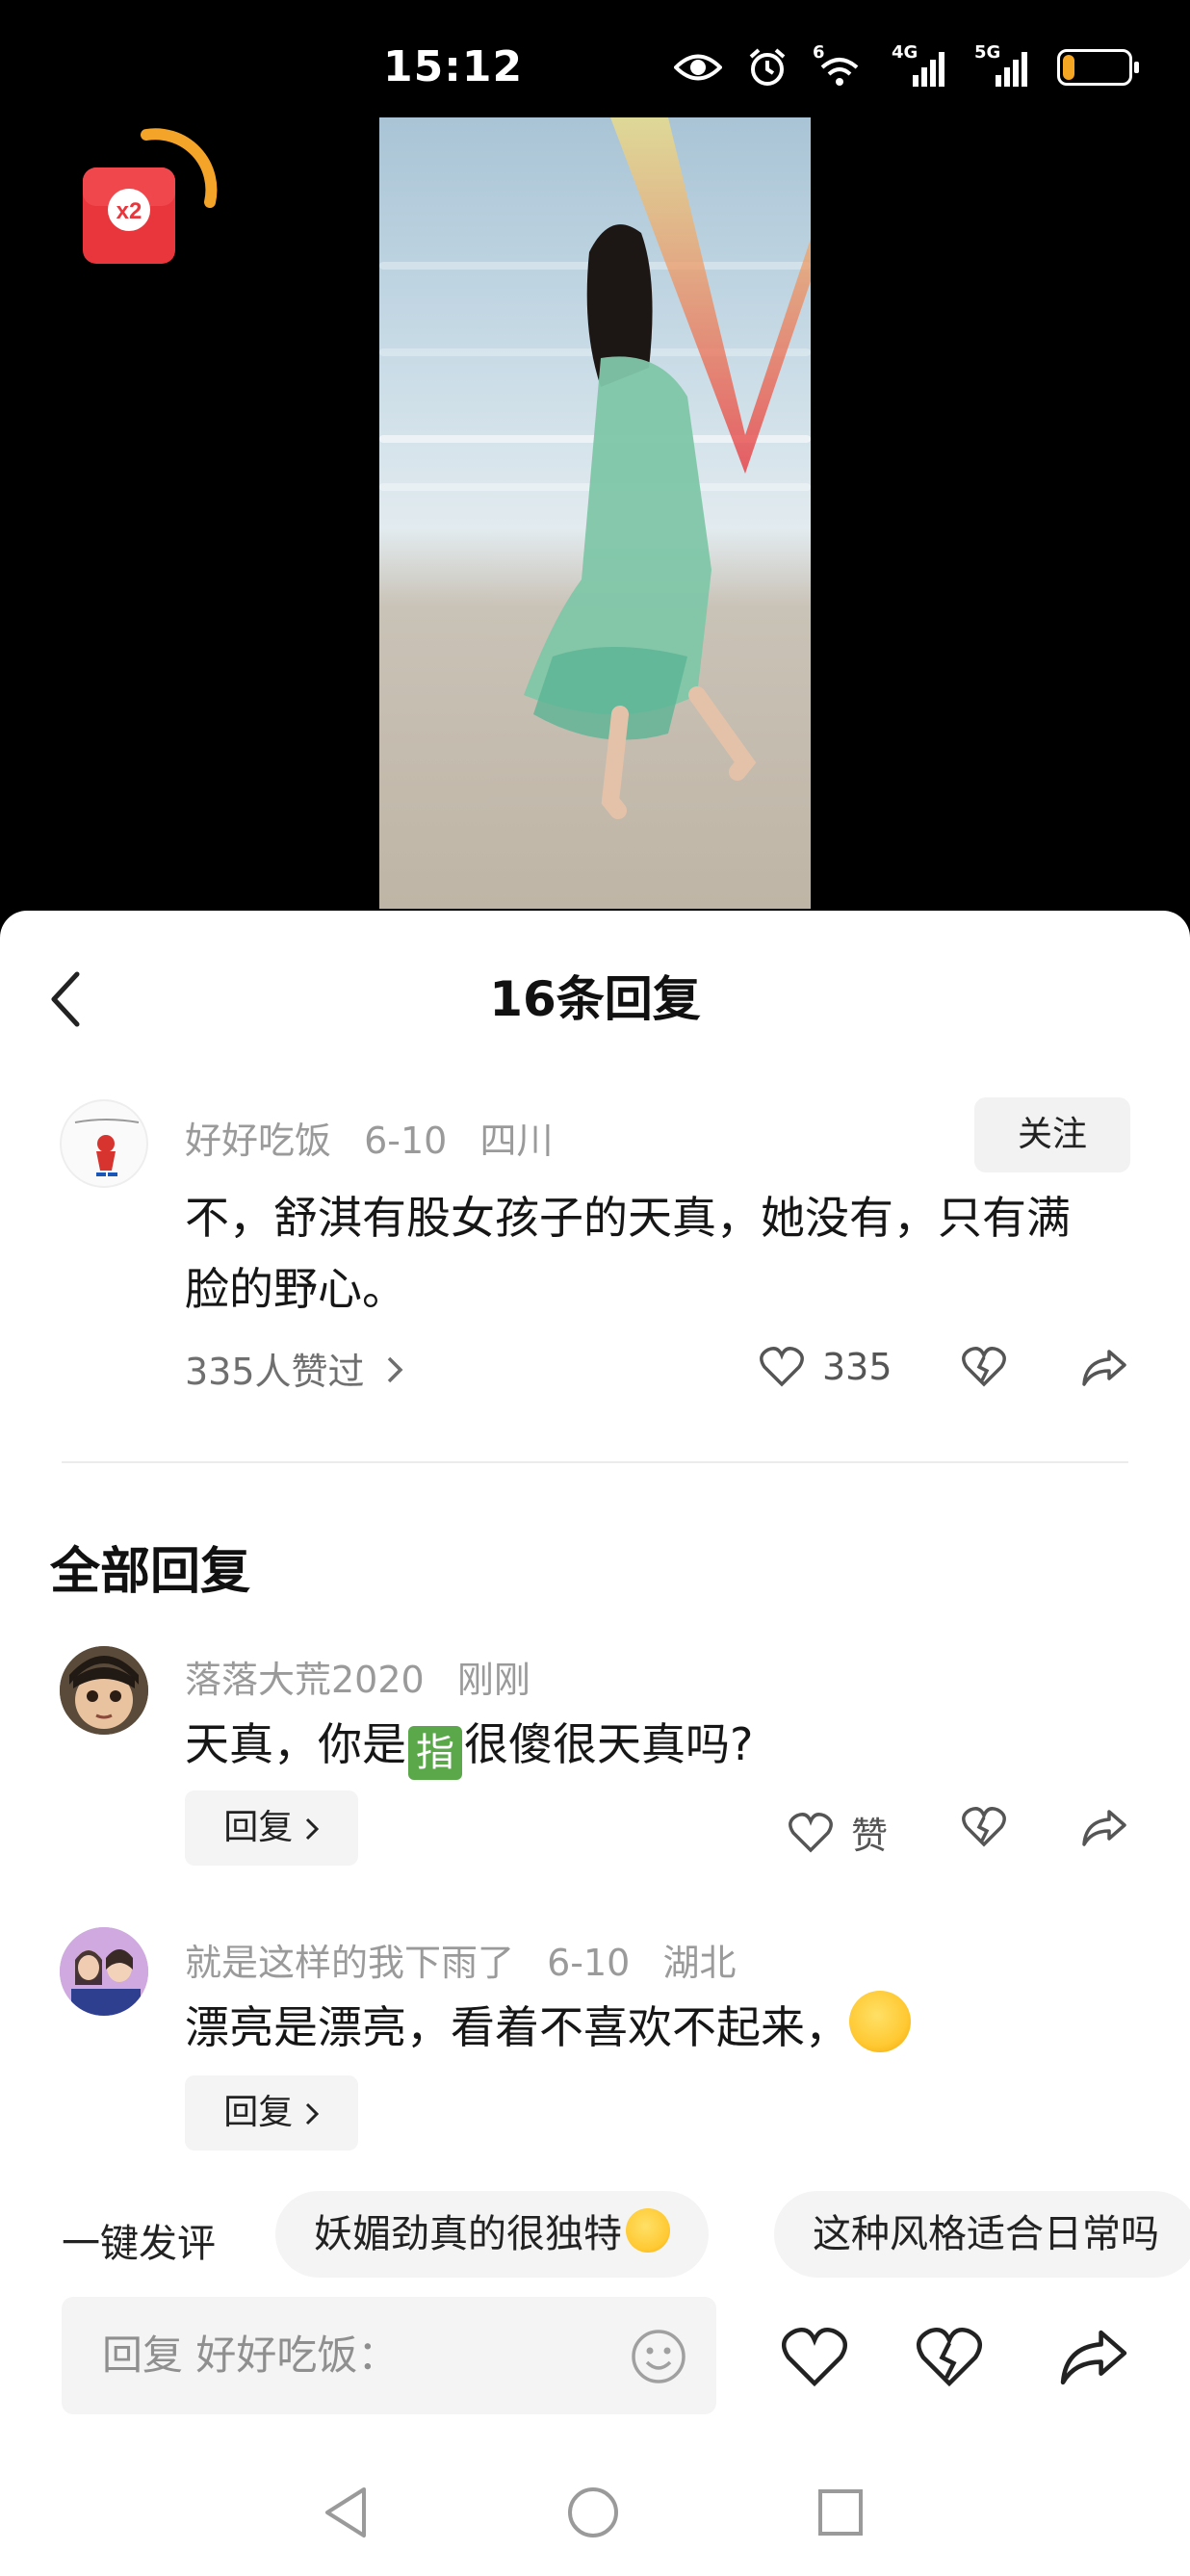  Describe the element at coordinates (435, 1753) in the screenshot. I see `finger-emoji-icon: 指` at that location.